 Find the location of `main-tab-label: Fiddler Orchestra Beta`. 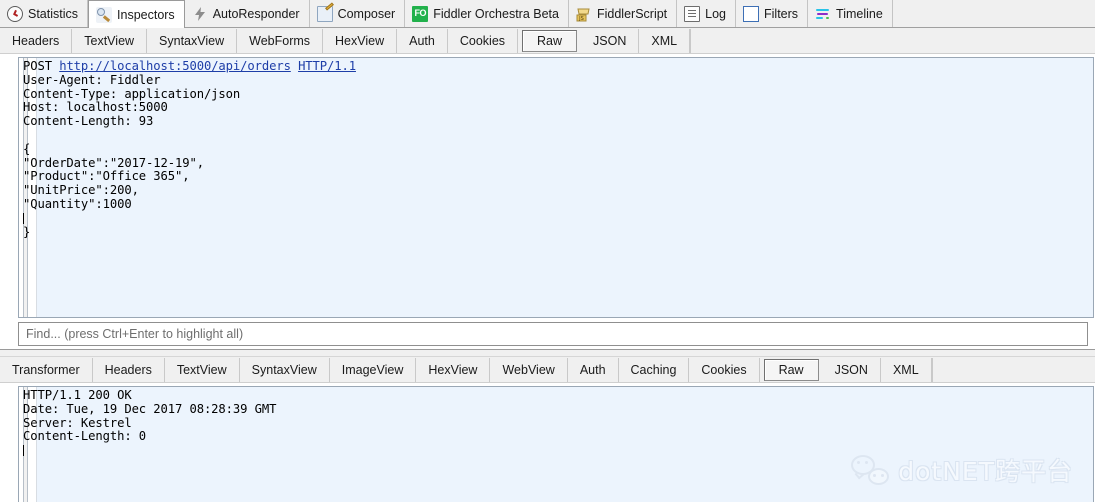

main-tab-label: Fiddler Orchestra Beta is located at coordinates (496, 13).